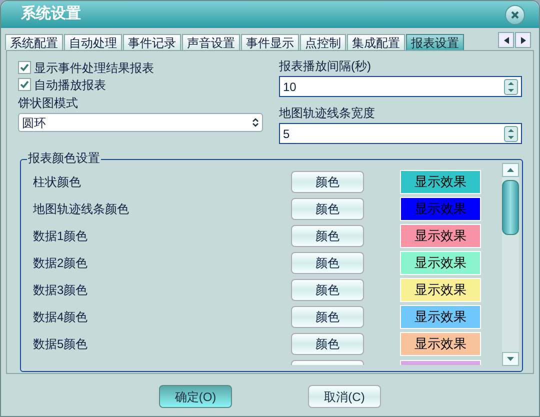 The image size is (540, 417). Describe the element at coordinates (61, 236) in the screenshot. I see `color-label: 数据1颜色` at that location.